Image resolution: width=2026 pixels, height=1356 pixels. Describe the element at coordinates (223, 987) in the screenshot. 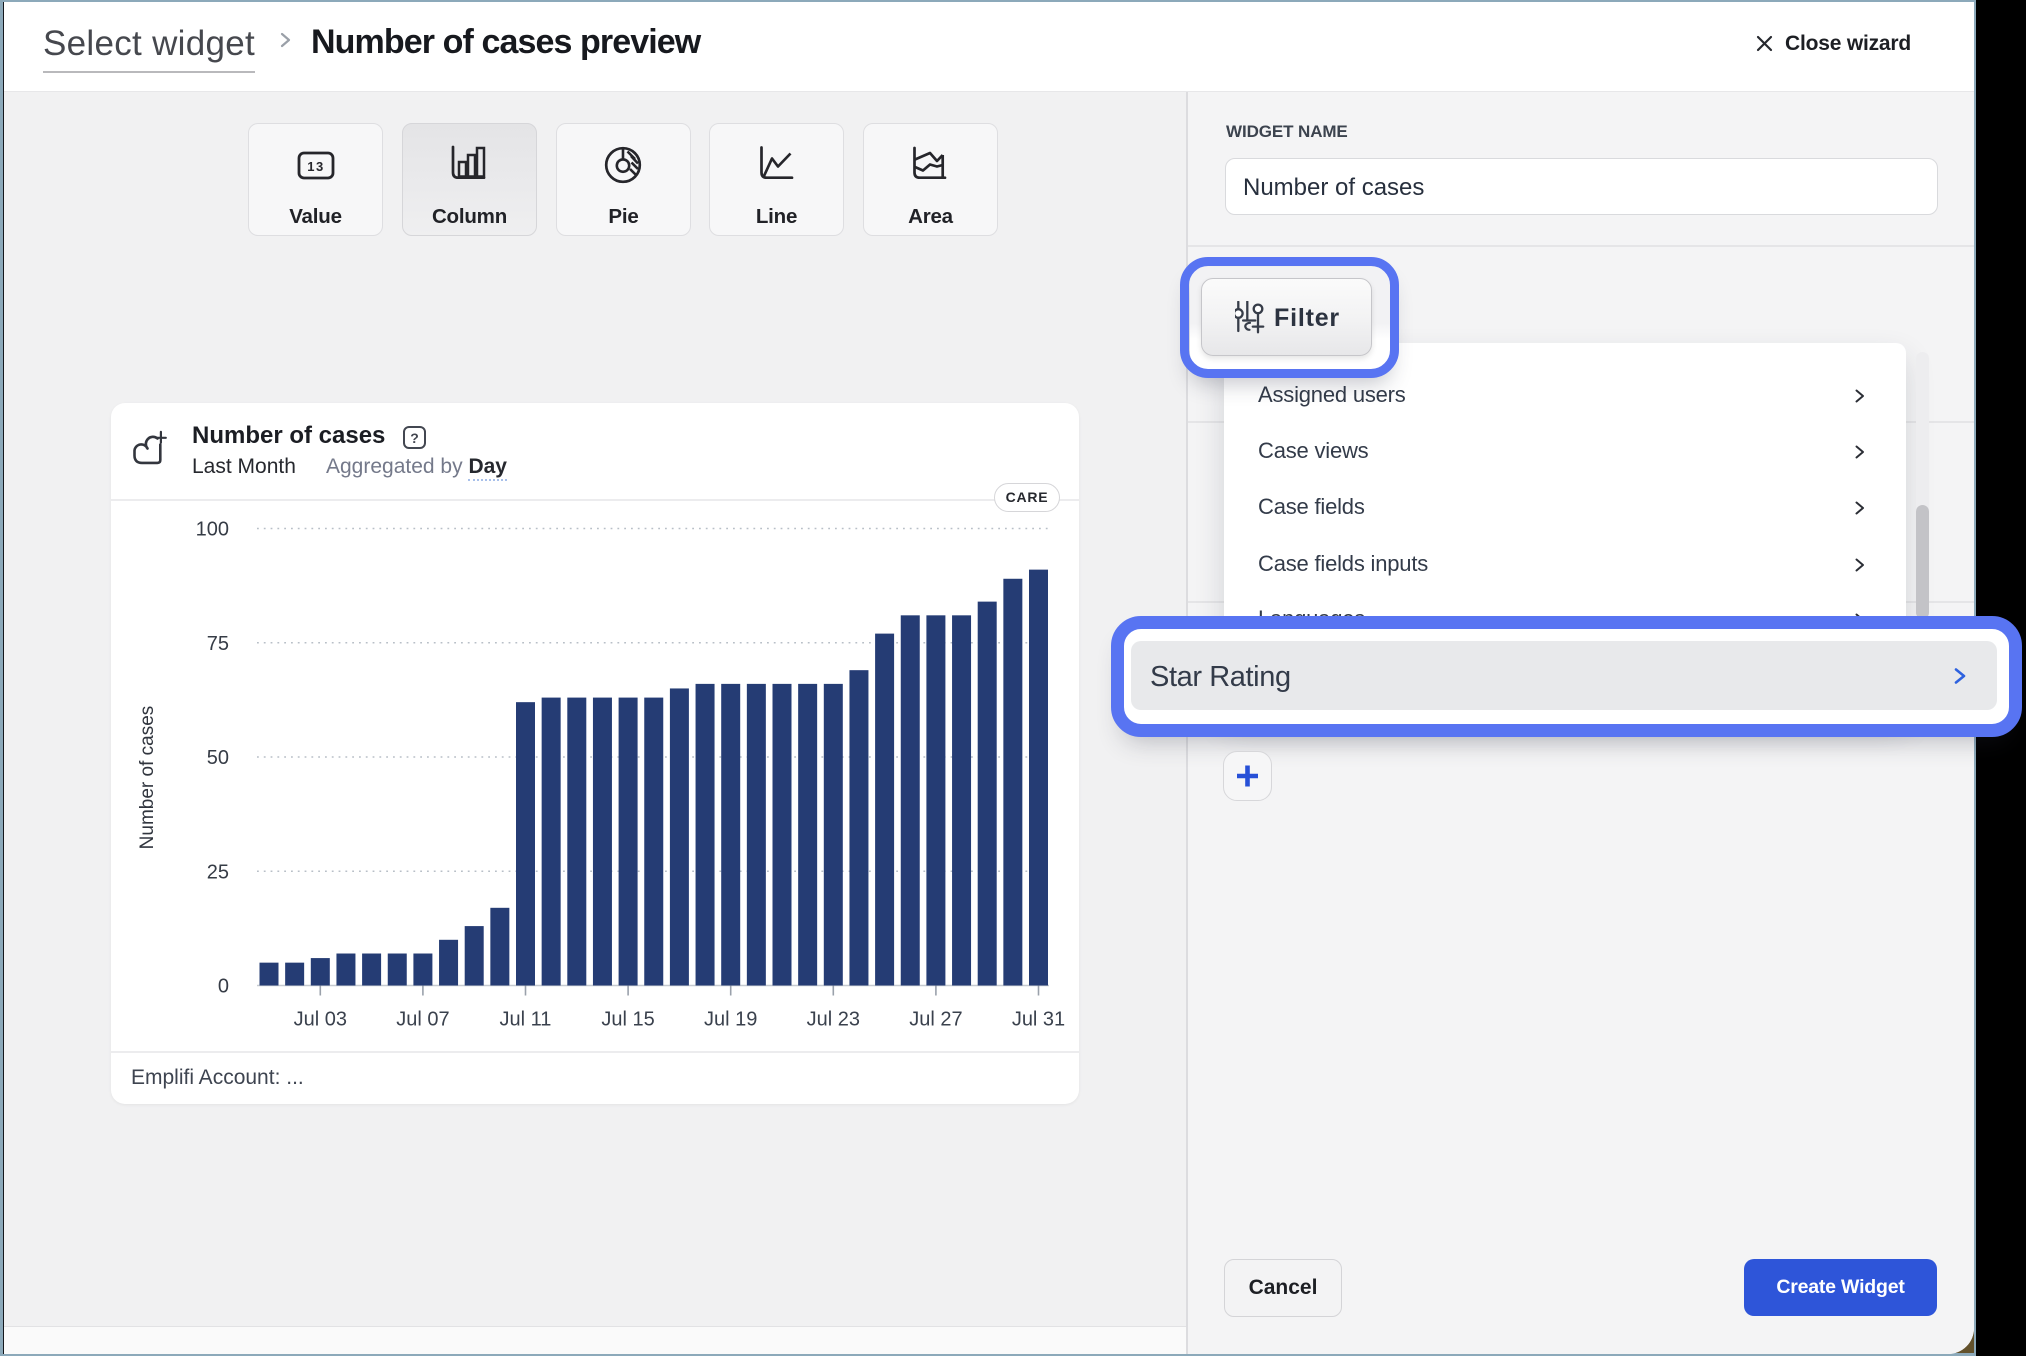

I see `svg-text: 0` at that location.